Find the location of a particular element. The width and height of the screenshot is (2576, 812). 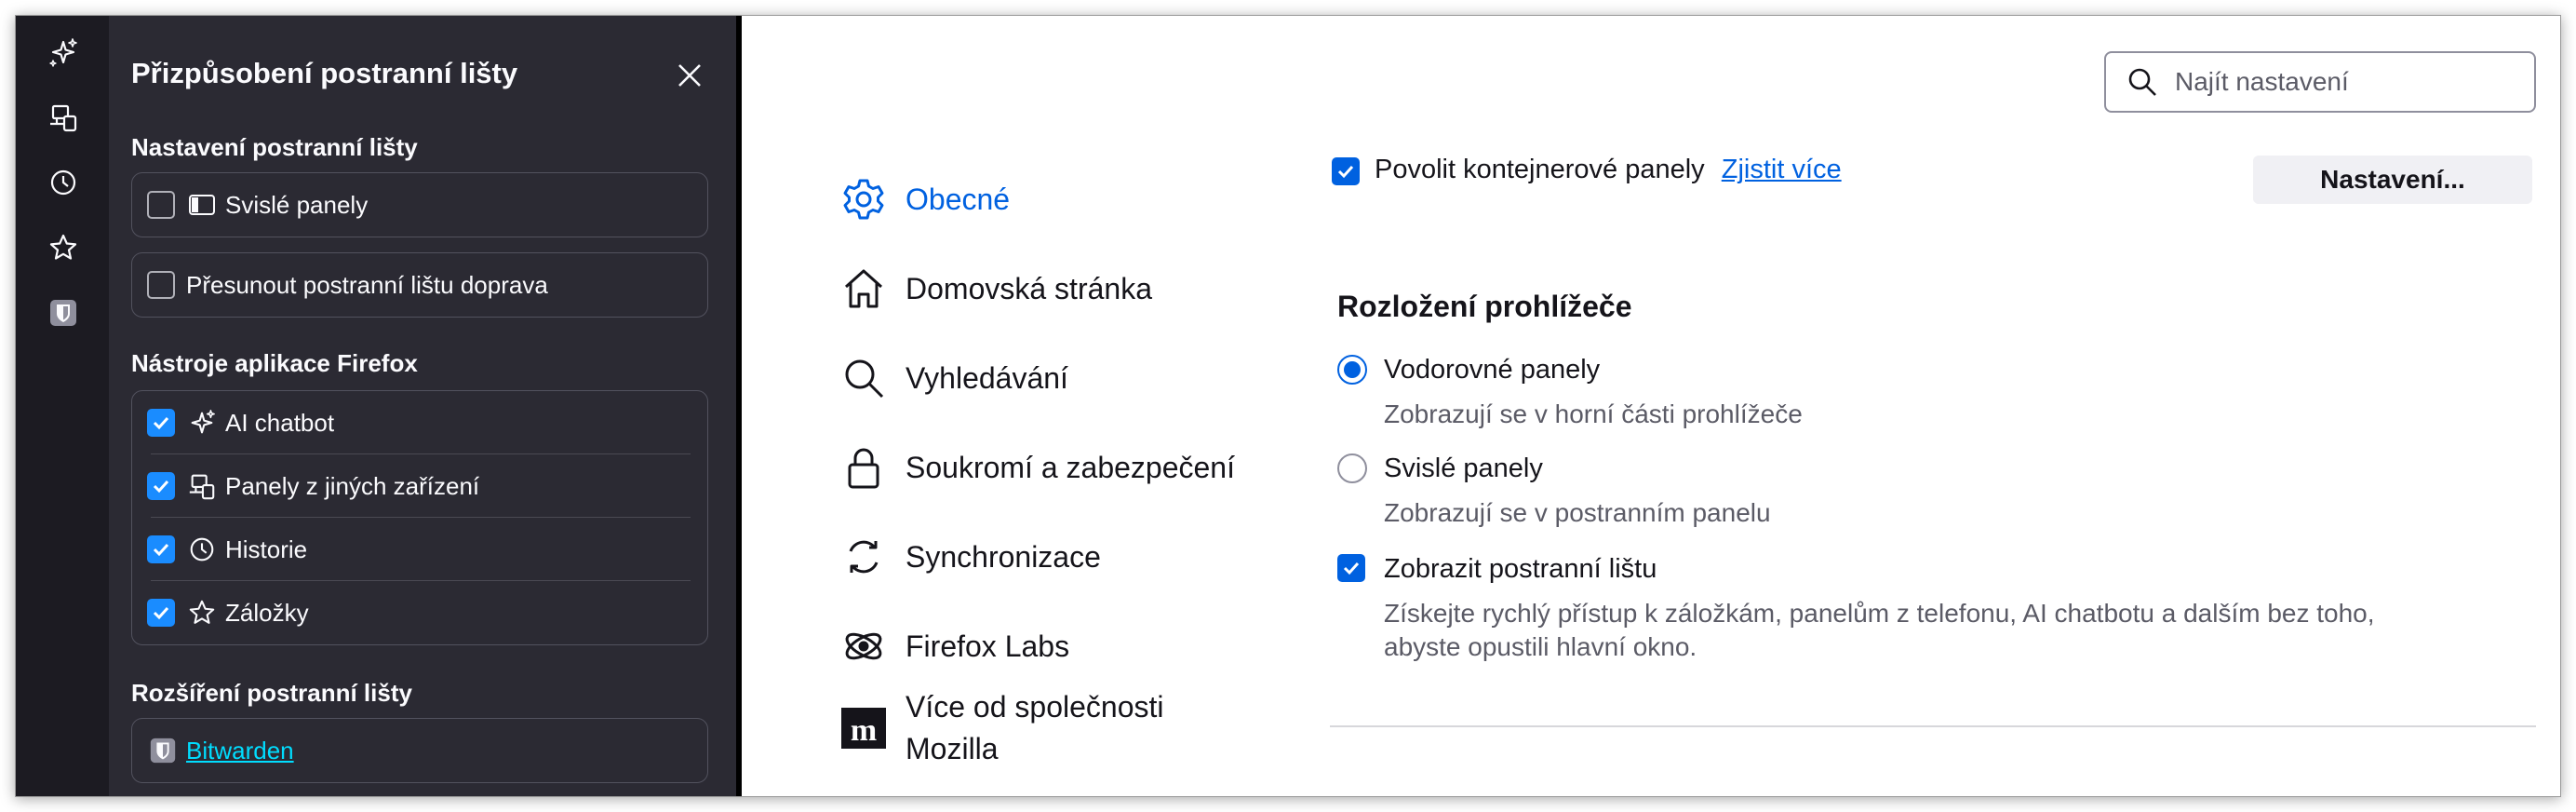

svg-text: m is located at coordinates (864, 730).